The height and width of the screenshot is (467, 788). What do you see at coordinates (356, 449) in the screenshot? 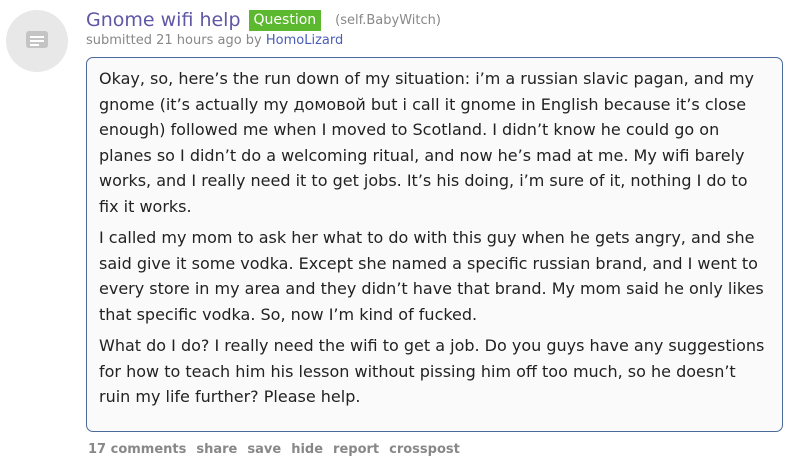
I see `report-button: report` at bounding box center [356, 449].